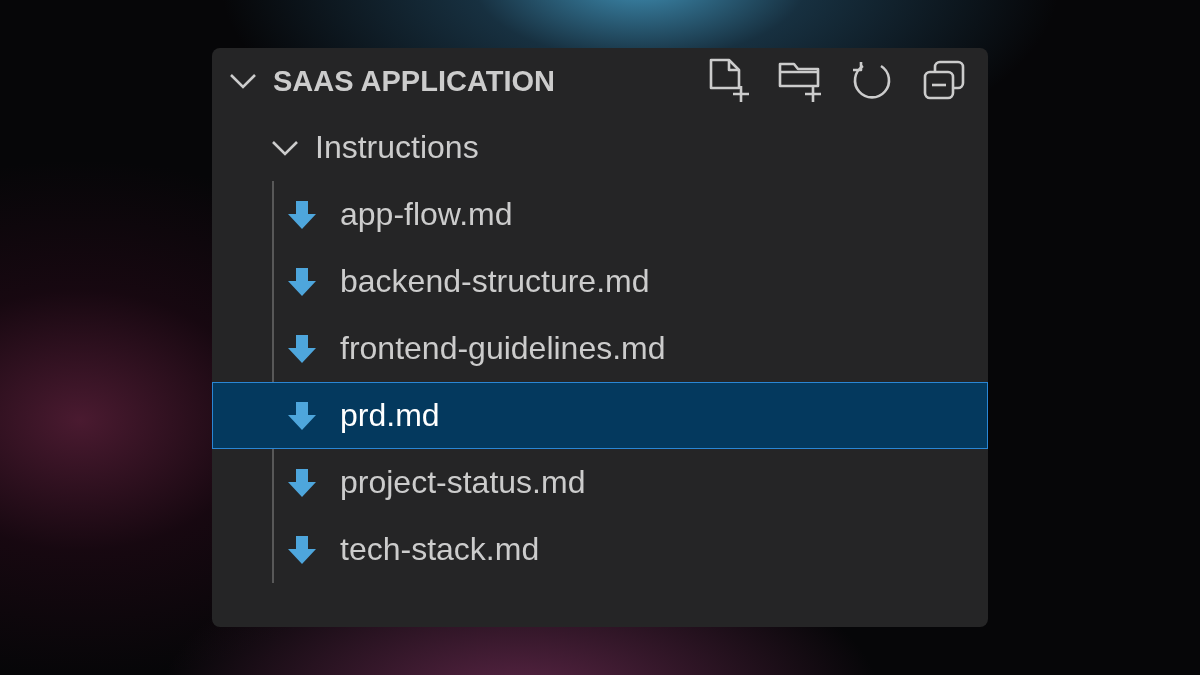 This screenshot has width=1200, height=675. What do you see at coordinates (397, 147) in the screenshot?
I see `folder-name: Instructions` at bounding box center [397, 147].